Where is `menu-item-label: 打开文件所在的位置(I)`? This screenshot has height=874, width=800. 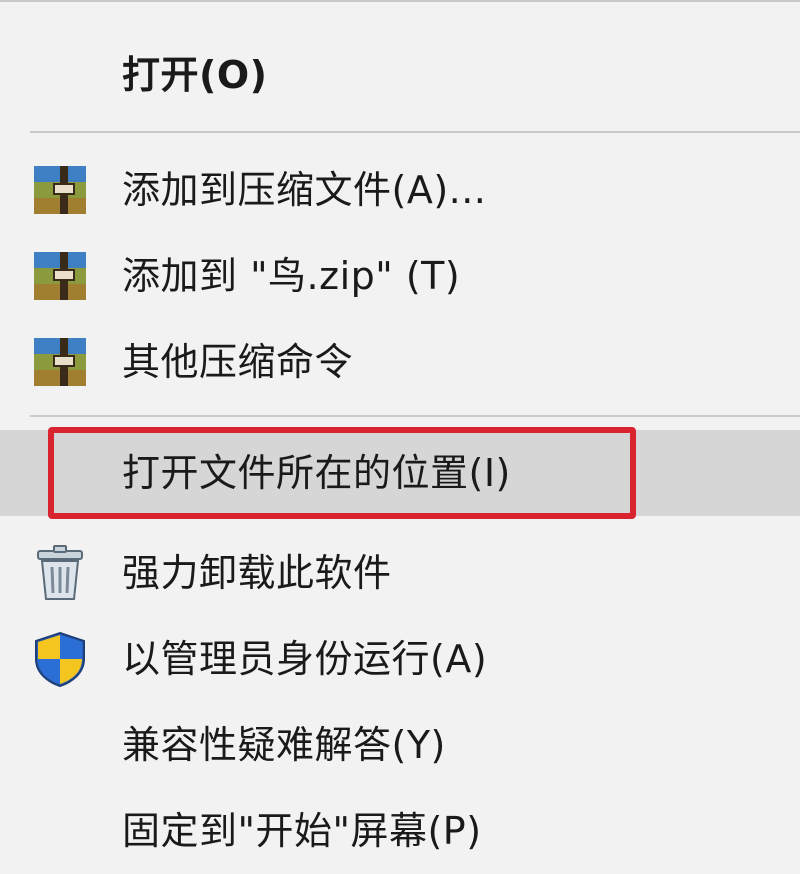
menu-item-label: 打开文件所在的位置(I) is located at coordinates (316, 473).